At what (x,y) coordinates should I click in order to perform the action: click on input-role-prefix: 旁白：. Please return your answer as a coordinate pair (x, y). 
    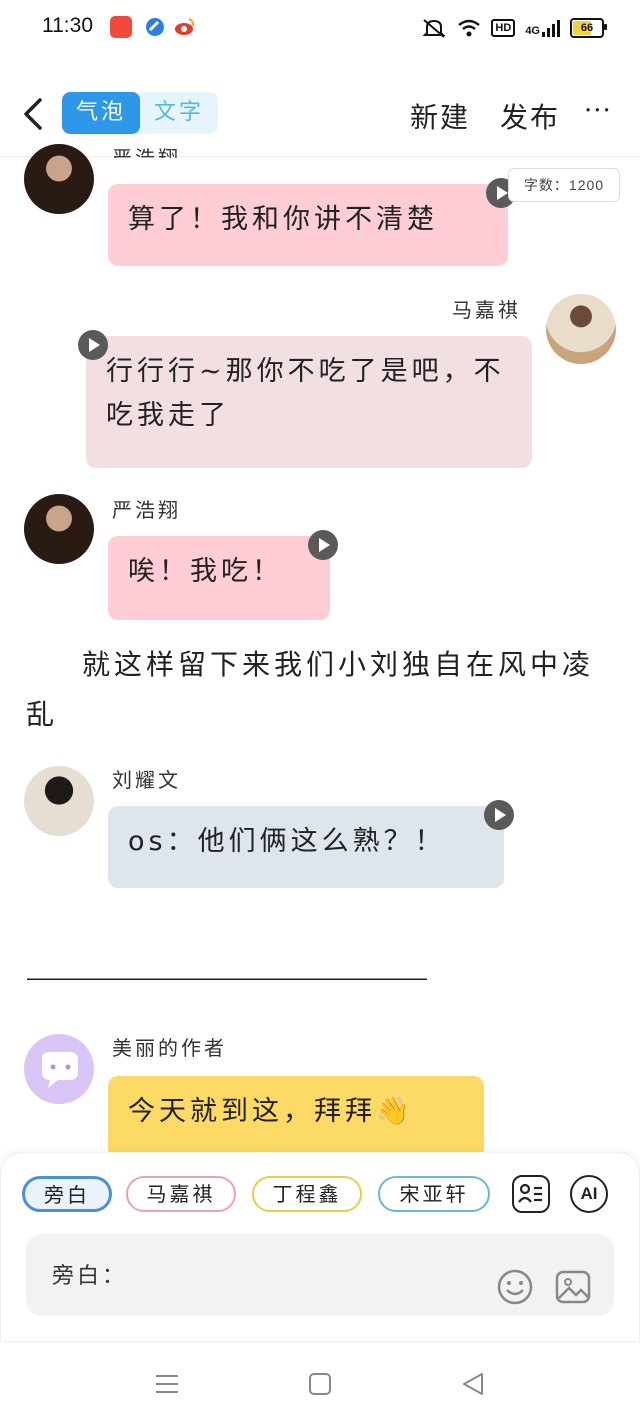
    Looking at the image, I should click on (90, 1276).